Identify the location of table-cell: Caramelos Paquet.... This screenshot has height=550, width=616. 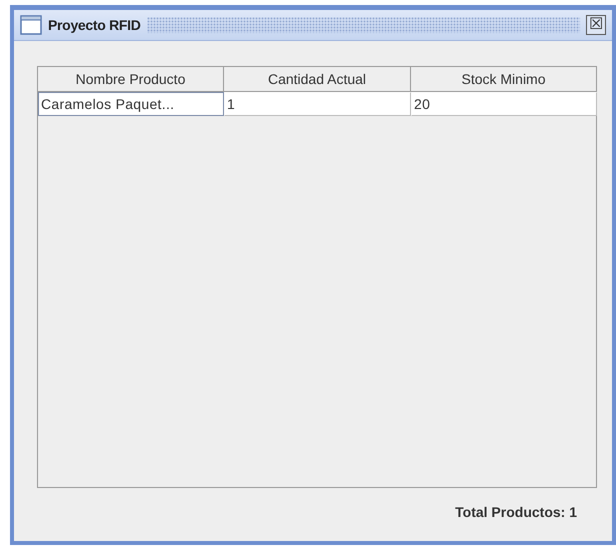
(131, 104).